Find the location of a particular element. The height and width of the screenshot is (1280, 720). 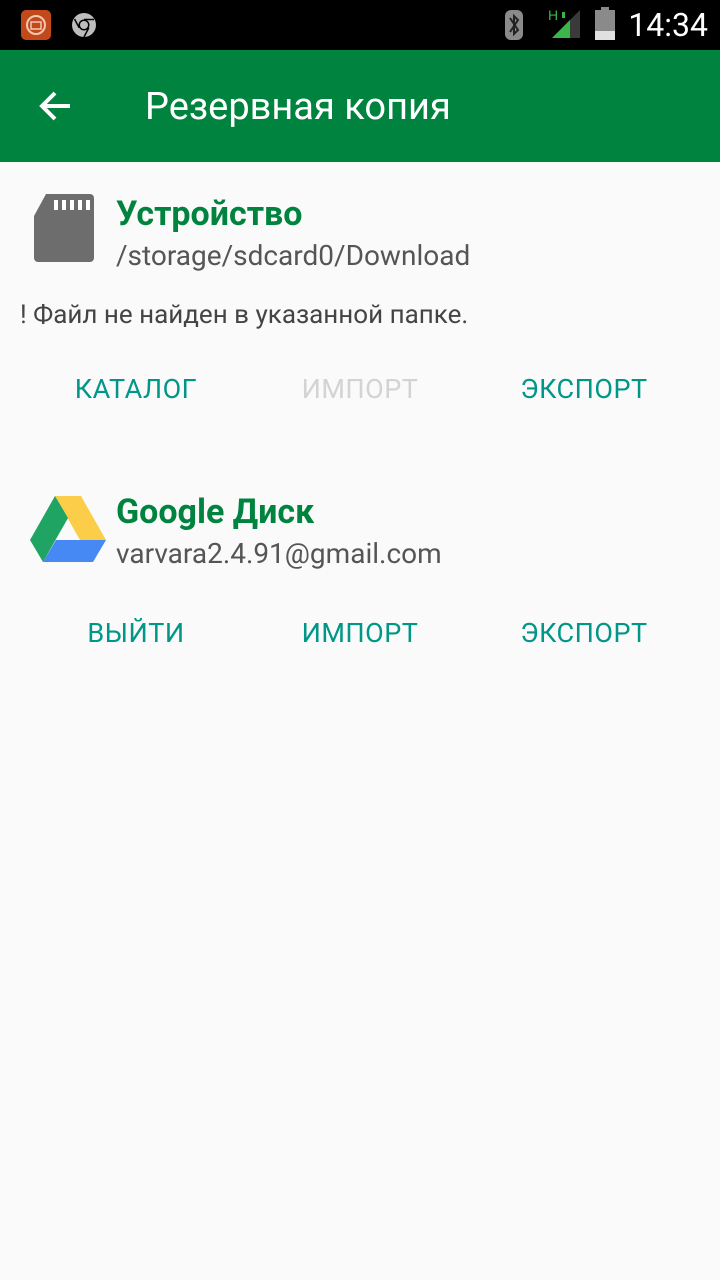

catalog-button: КАТАЛОГ is located at coordinates (136, 389).